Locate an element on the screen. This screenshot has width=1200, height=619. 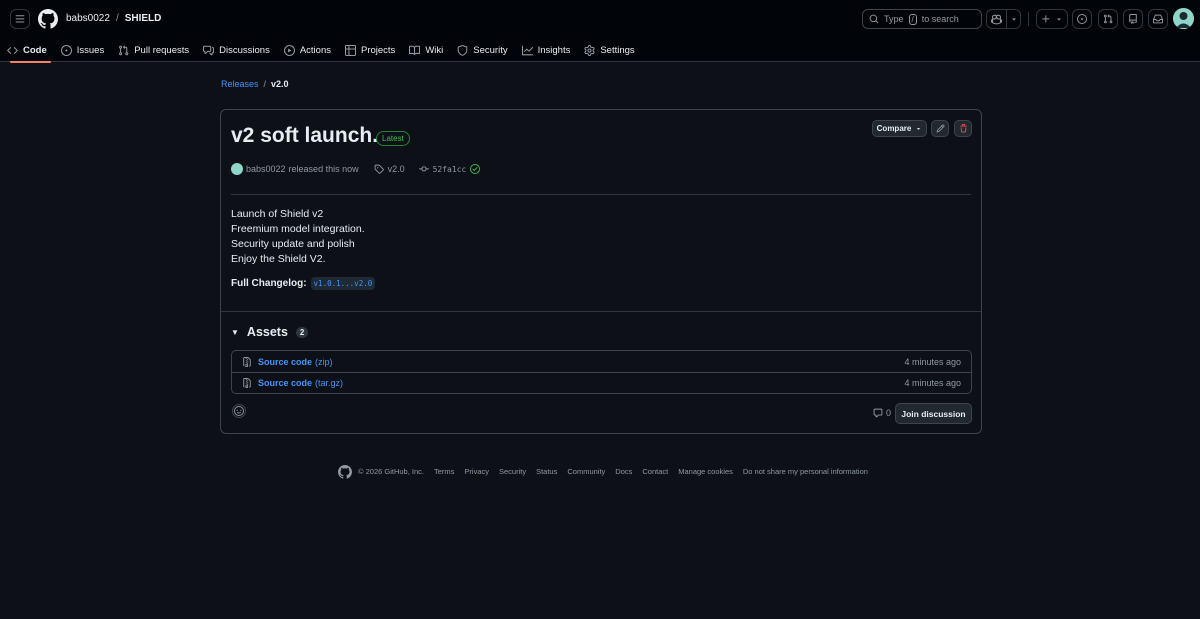
repositories-button is located at coordinates (1133, 19).